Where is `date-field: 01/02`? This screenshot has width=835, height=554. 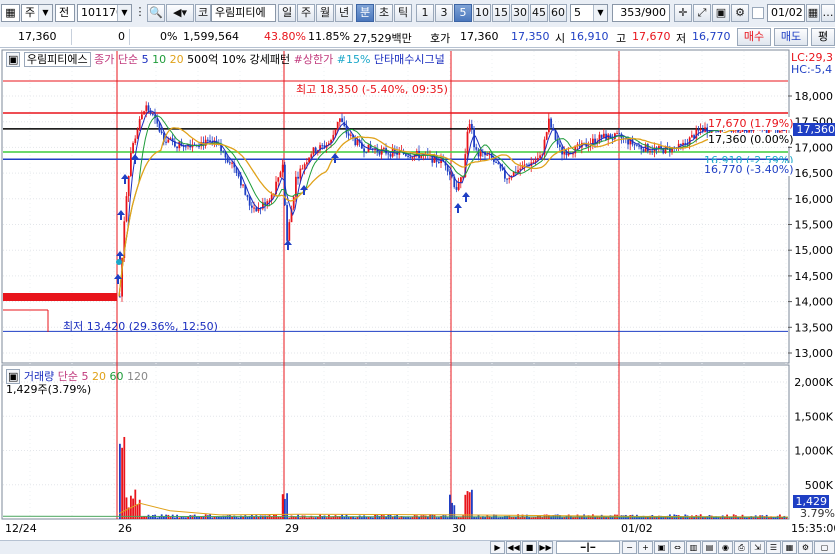
date-field: 01/02 is located at coordinates (786, 13).